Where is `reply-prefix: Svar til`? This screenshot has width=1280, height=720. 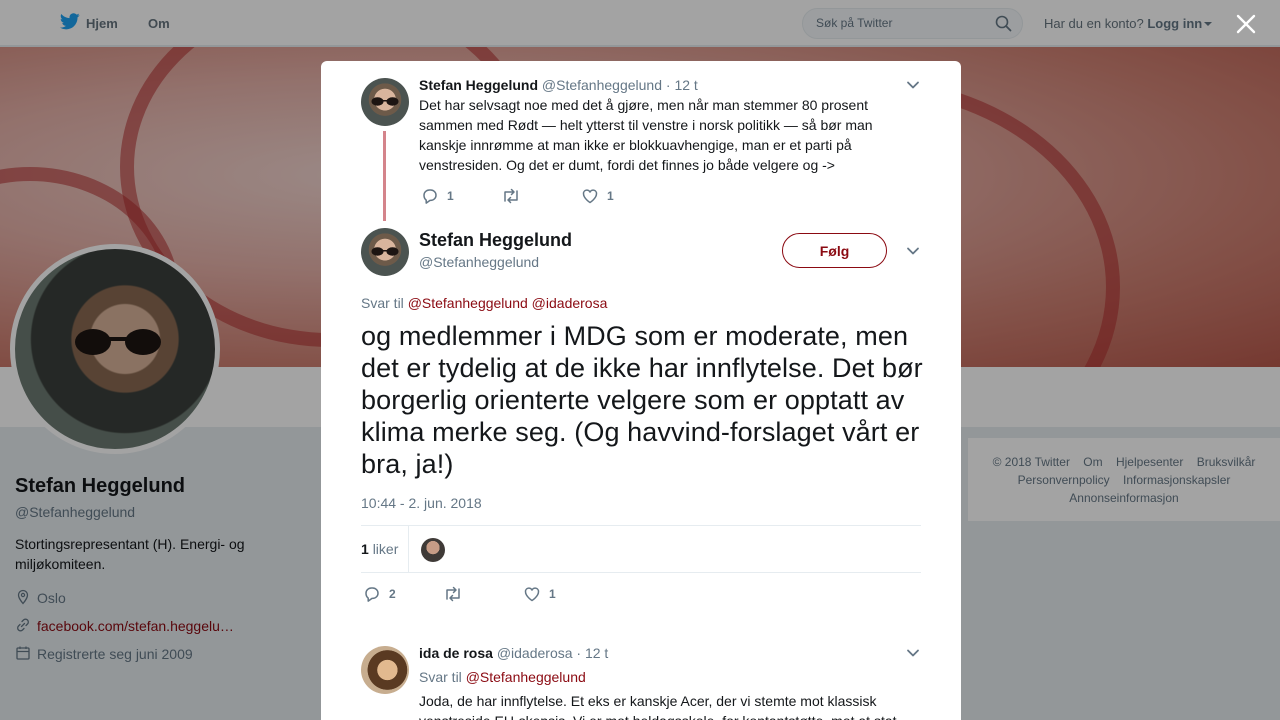
reply-prefix: Svar til is located at coordinates (382, 303).